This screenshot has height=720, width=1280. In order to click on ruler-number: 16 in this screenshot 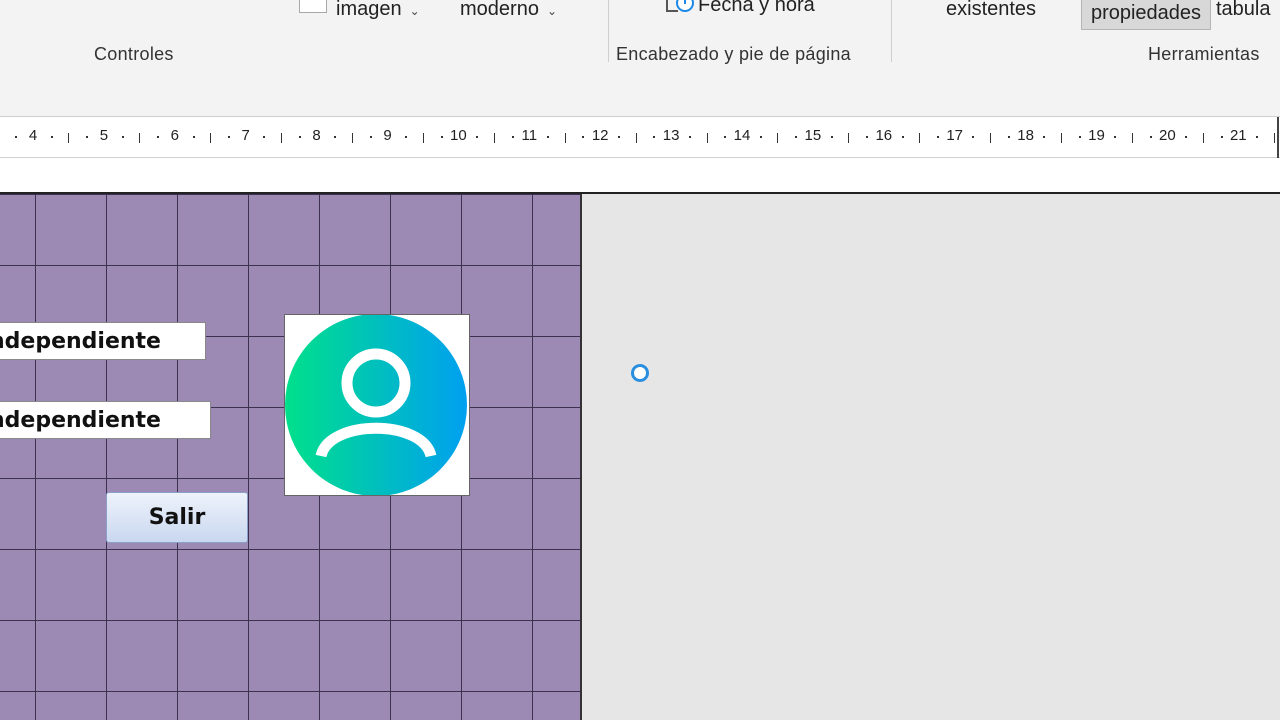, I will do `click(884, 135)`.